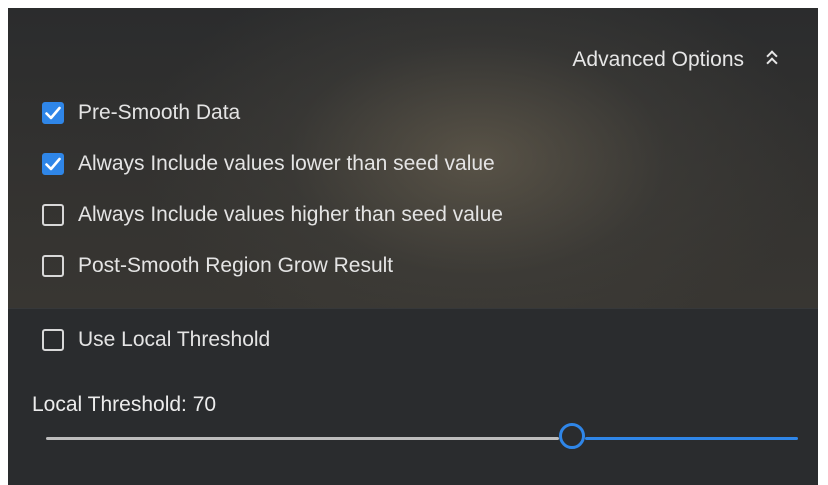 Image resolution: width=828 pixels, height=485 pixels. I want to click on section-divider, so click(413, 308).